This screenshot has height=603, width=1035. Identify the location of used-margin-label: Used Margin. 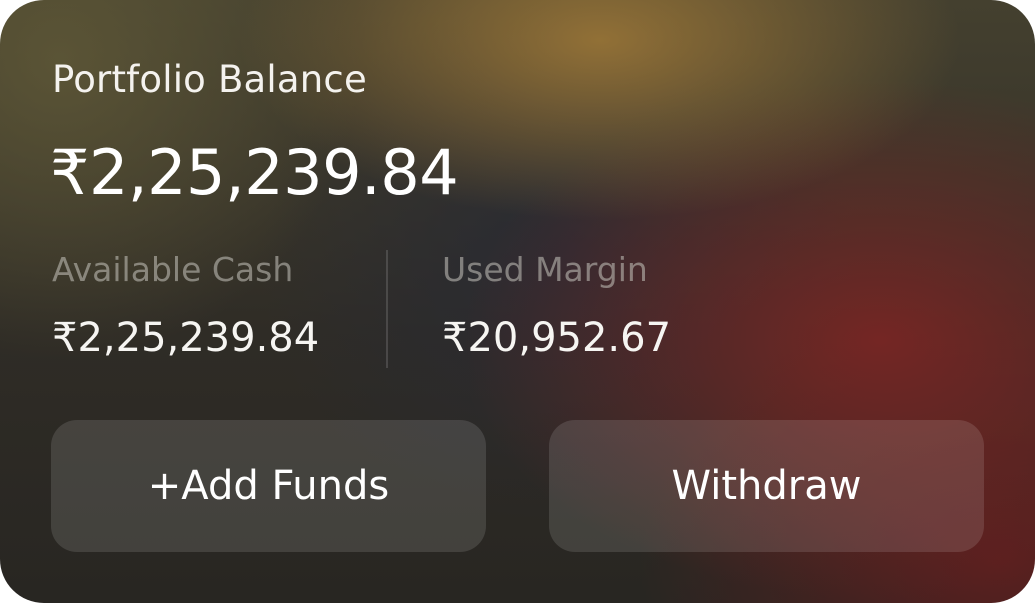
(545, 269).